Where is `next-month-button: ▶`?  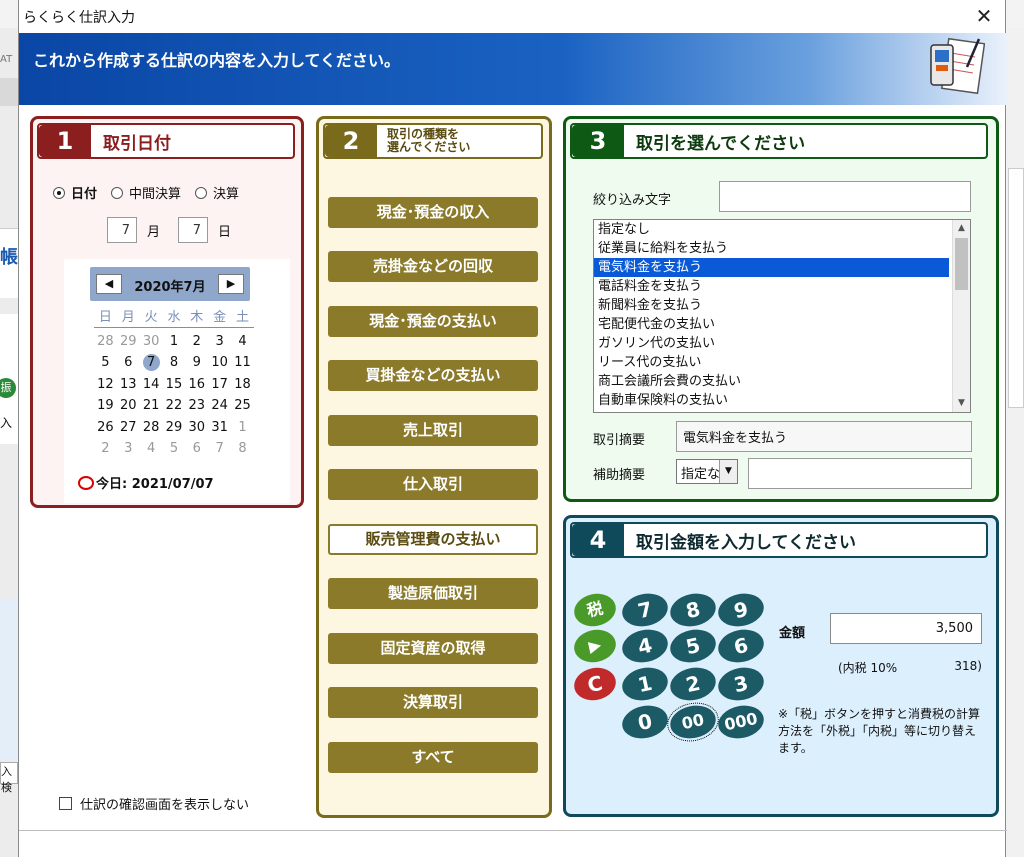 next-month-button: ▶ is located at coordinates (231, 284).